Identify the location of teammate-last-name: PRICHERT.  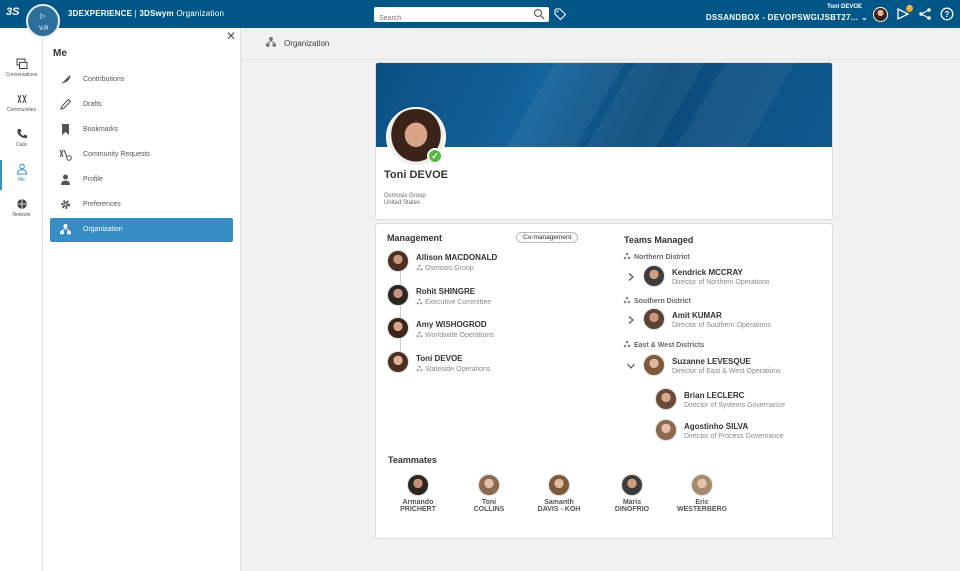
(418, 509).